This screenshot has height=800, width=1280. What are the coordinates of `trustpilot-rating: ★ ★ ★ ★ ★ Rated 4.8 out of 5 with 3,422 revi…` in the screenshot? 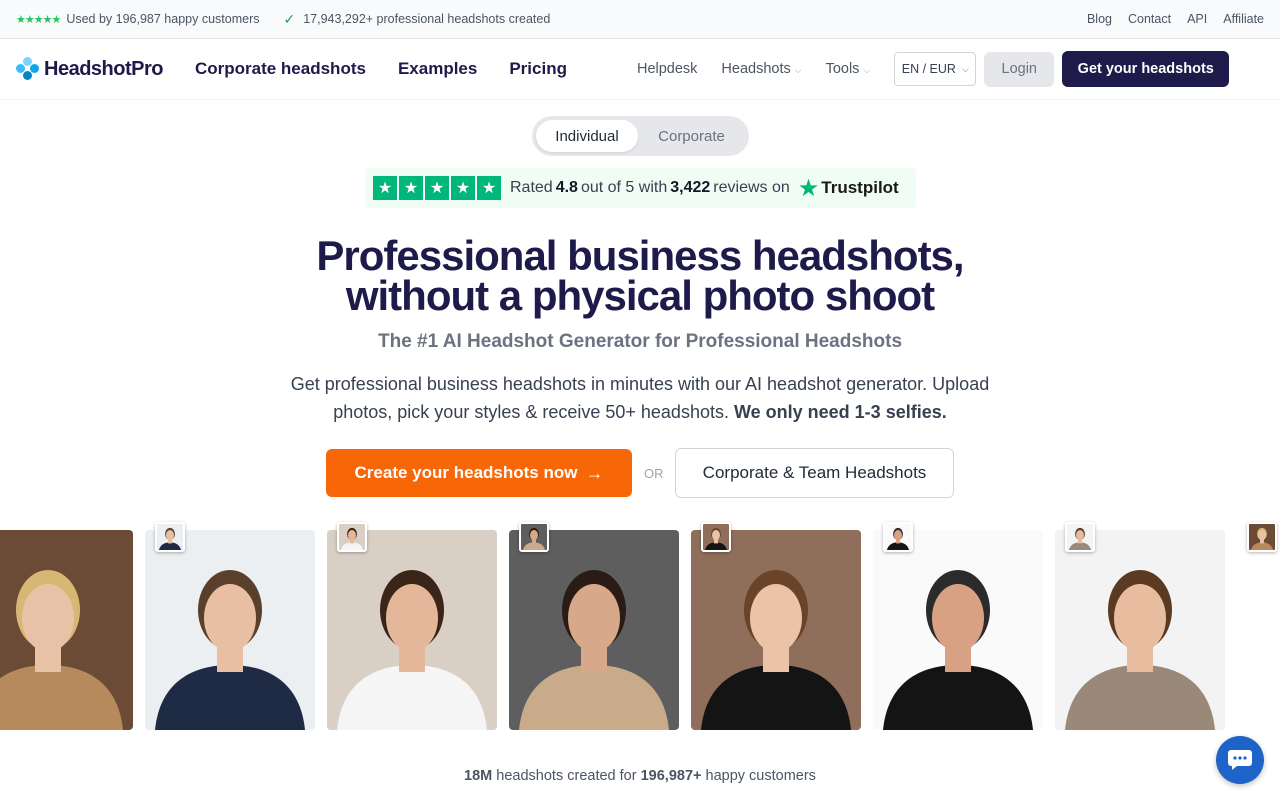 It's located at (640, 188).